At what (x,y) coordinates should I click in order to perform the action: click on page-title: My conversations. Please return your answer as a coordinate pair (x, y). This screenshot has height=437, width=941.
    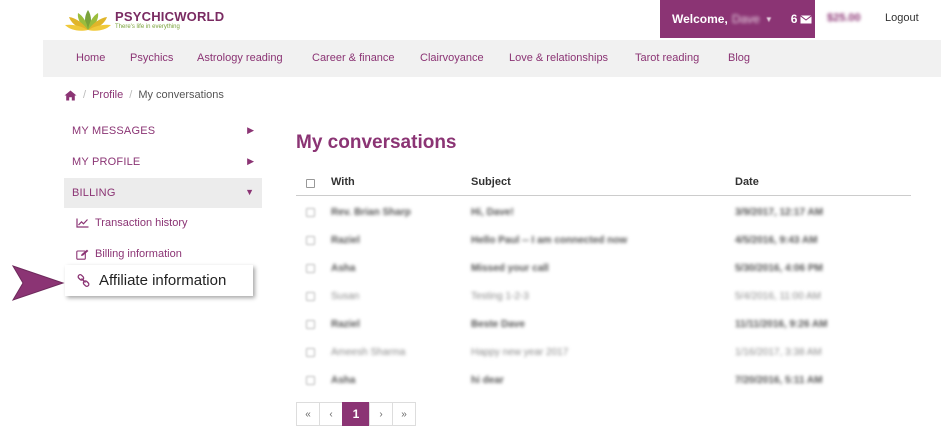
    Looking at the image, I should click on (376, 142).